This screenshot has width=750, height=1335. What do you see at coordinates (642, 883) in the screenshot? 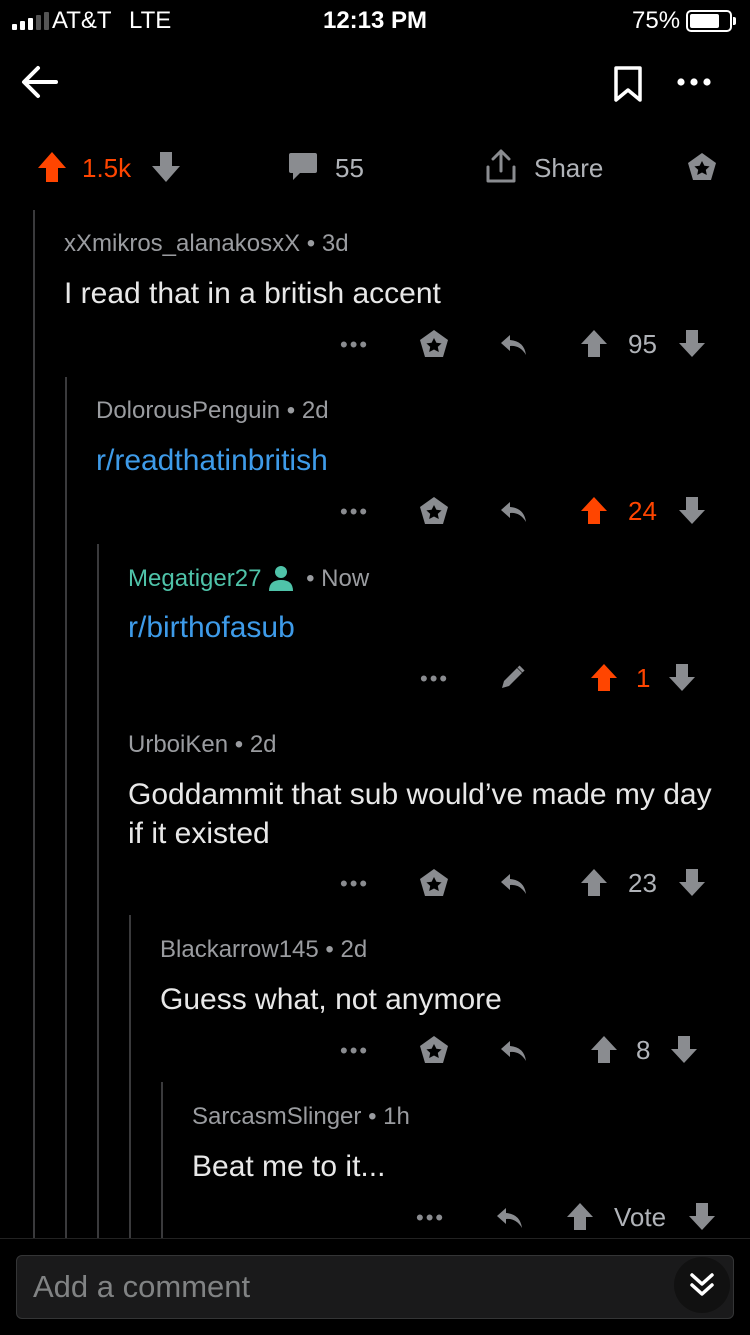
I see `vote-count: 23` at bounding box center [642, 883].